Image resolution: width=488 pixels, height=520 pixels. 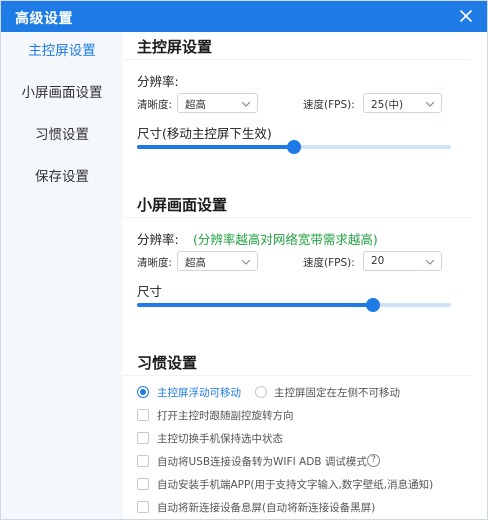 What do you see at coordinates (199, 392) in the screenshot?
I see `radio-floating-label: 主控屏浮动可移动` at bounding box center [199, 392].